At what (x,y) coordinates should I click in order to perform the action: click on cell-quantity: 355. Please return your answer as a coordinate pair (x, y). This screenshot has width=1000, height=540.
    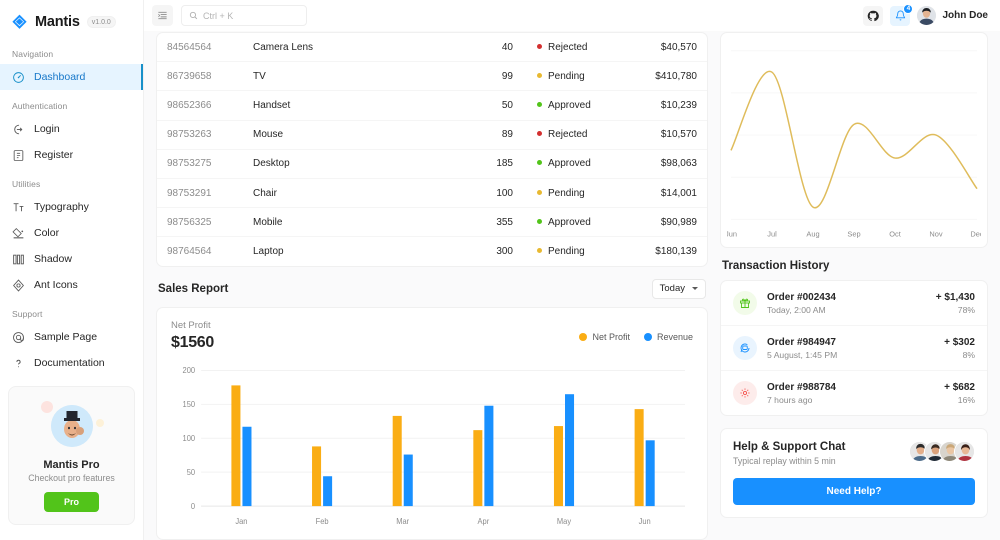
    Looking at the image, I should click on (497, 222).